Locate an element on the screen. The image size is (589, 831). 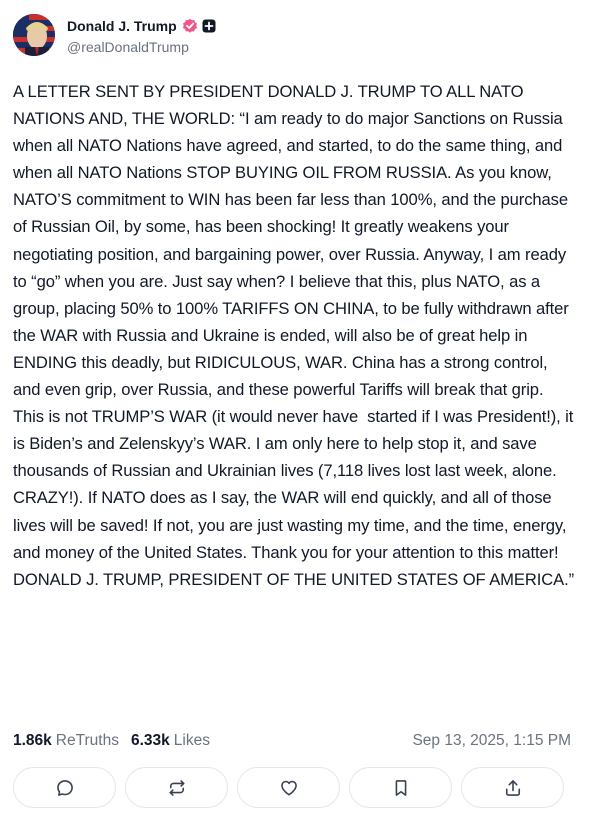
author-handle: @realDonaldTrump is located at coordinates (141, 47).